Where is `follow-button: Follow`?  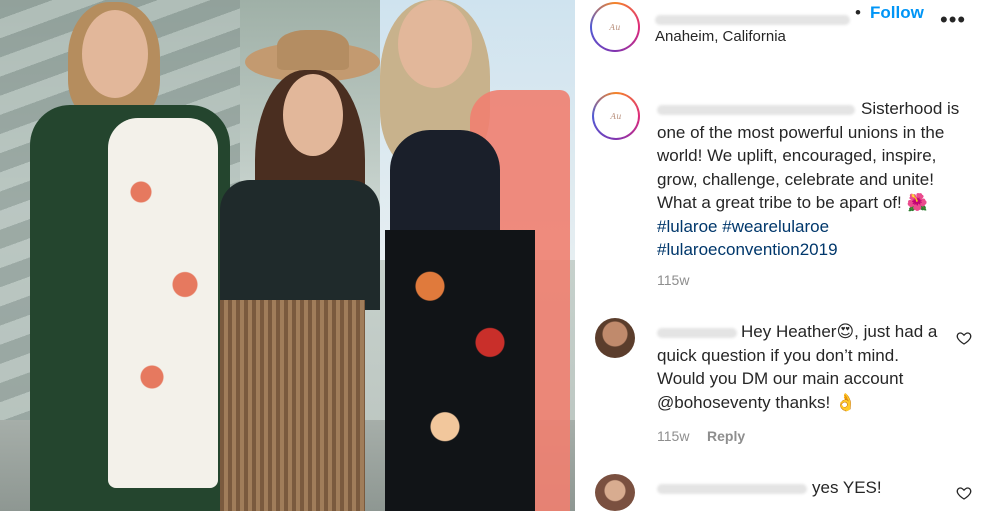
follow-button: Follow is located at coordinates (897, 13).